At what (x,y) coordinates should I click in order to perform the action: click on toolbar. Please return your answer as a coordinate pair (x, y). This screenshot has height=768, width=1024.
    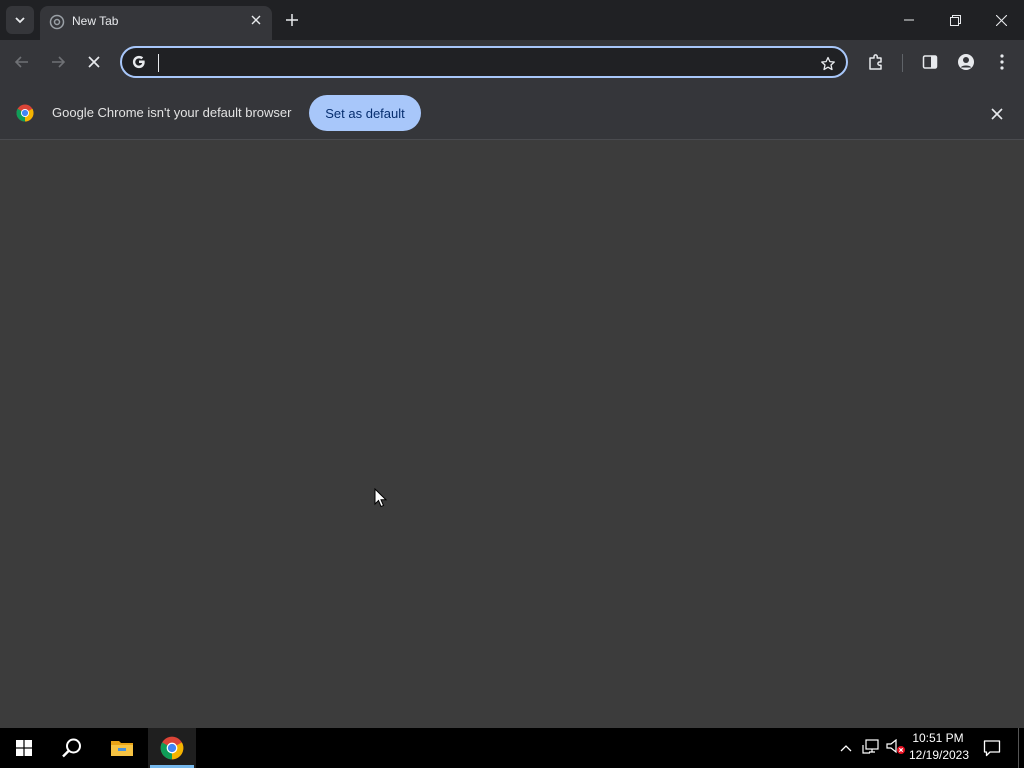
    Looking at the image, I should click on (512, 63).